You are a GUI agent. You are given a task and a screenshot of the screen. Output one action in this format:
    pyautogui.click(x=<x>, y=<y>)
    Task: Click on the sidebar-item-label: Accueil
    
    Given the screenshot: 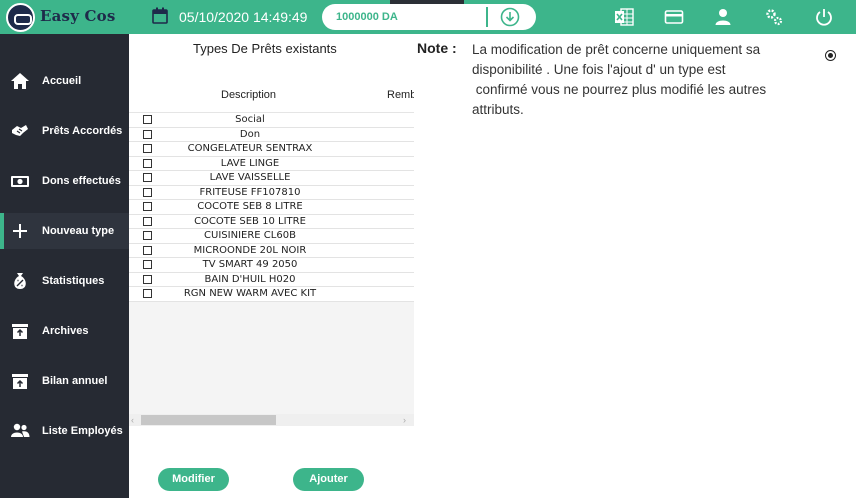 What is the action you would take?
    pyautogui.click(x=62, y=81)
    